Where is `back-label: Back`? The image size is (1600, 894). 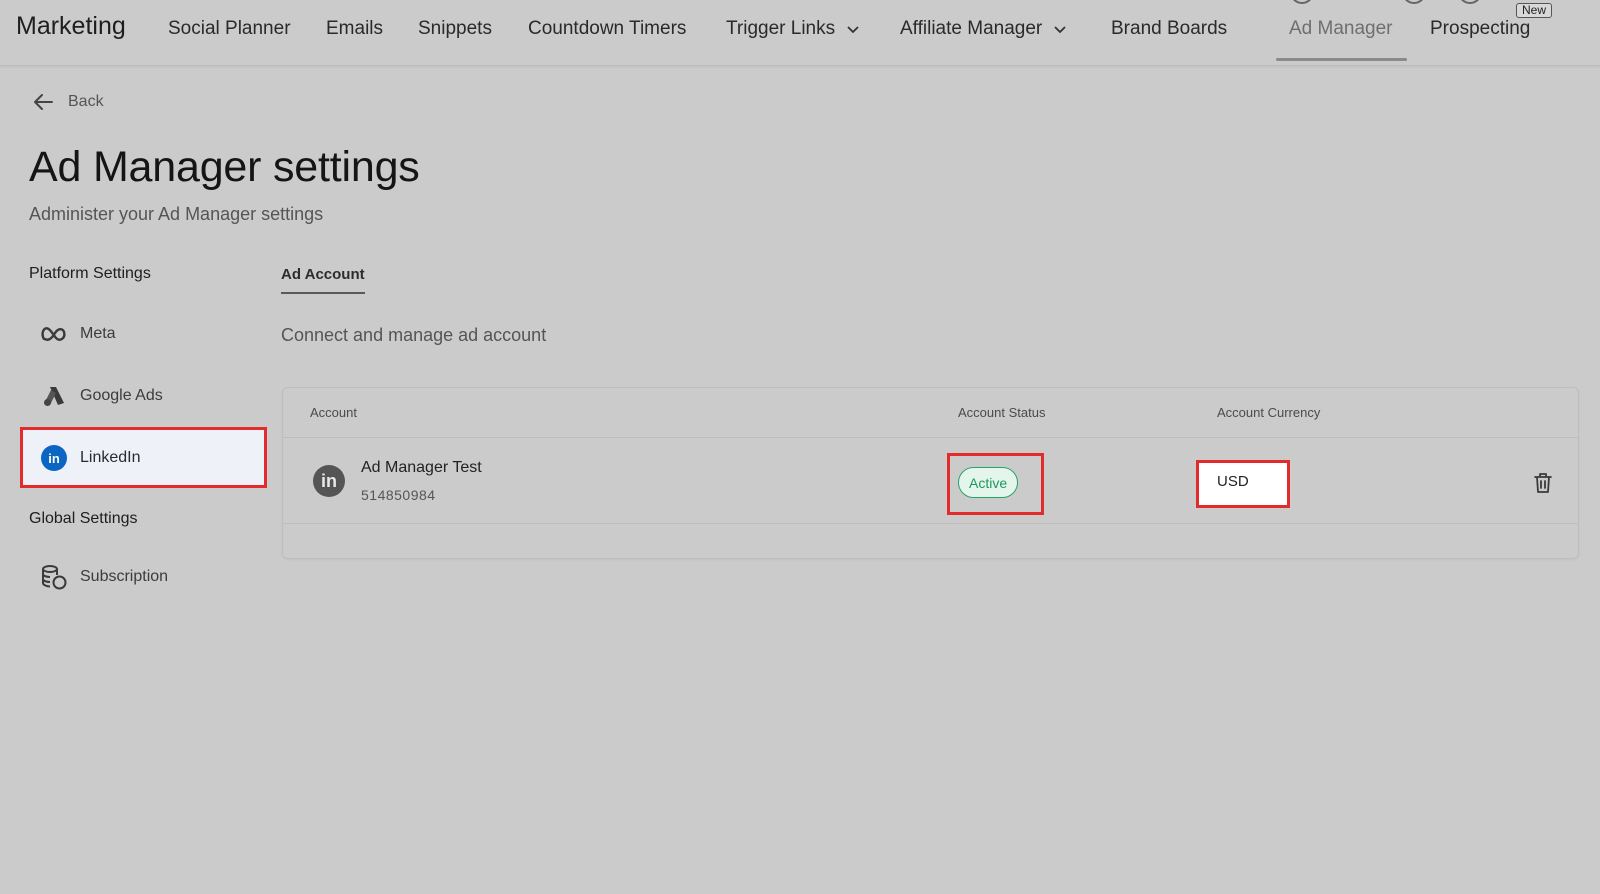
back-label: Back is located at coordinates (86, 101).